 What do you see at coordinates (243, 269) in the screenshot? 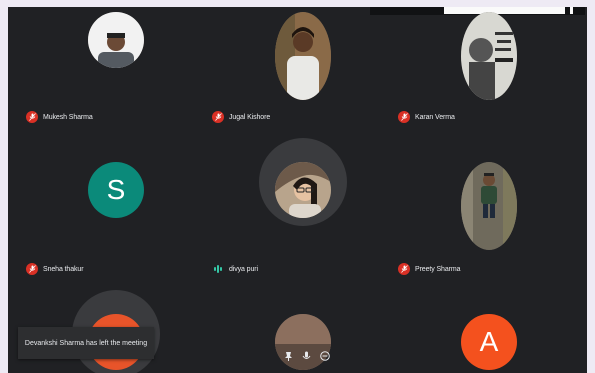
I see `participant-name: divya puri` at bounding box center [243, 269].